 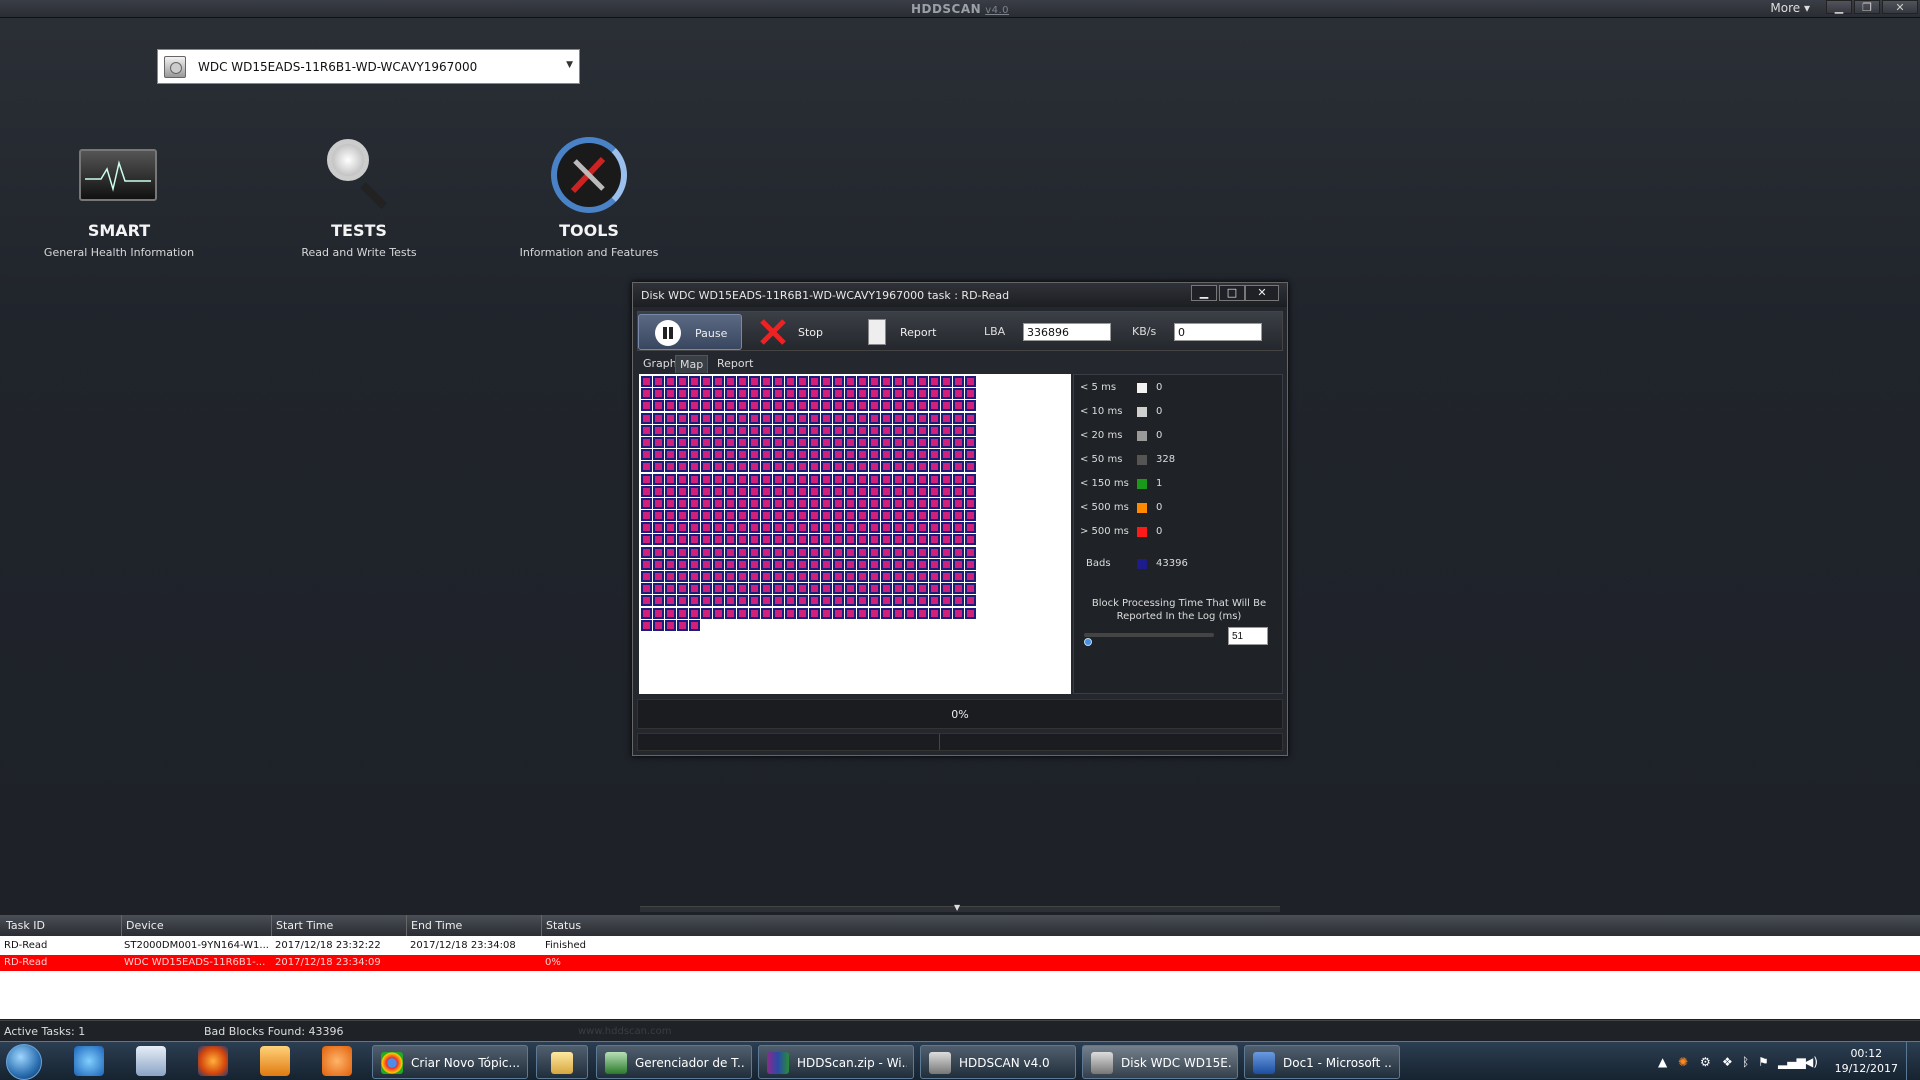 What do you see at coordinates (1232, 293) in the screenshot?
I see `dialog-maximize-button: □` at bounding box center [1232, 293].